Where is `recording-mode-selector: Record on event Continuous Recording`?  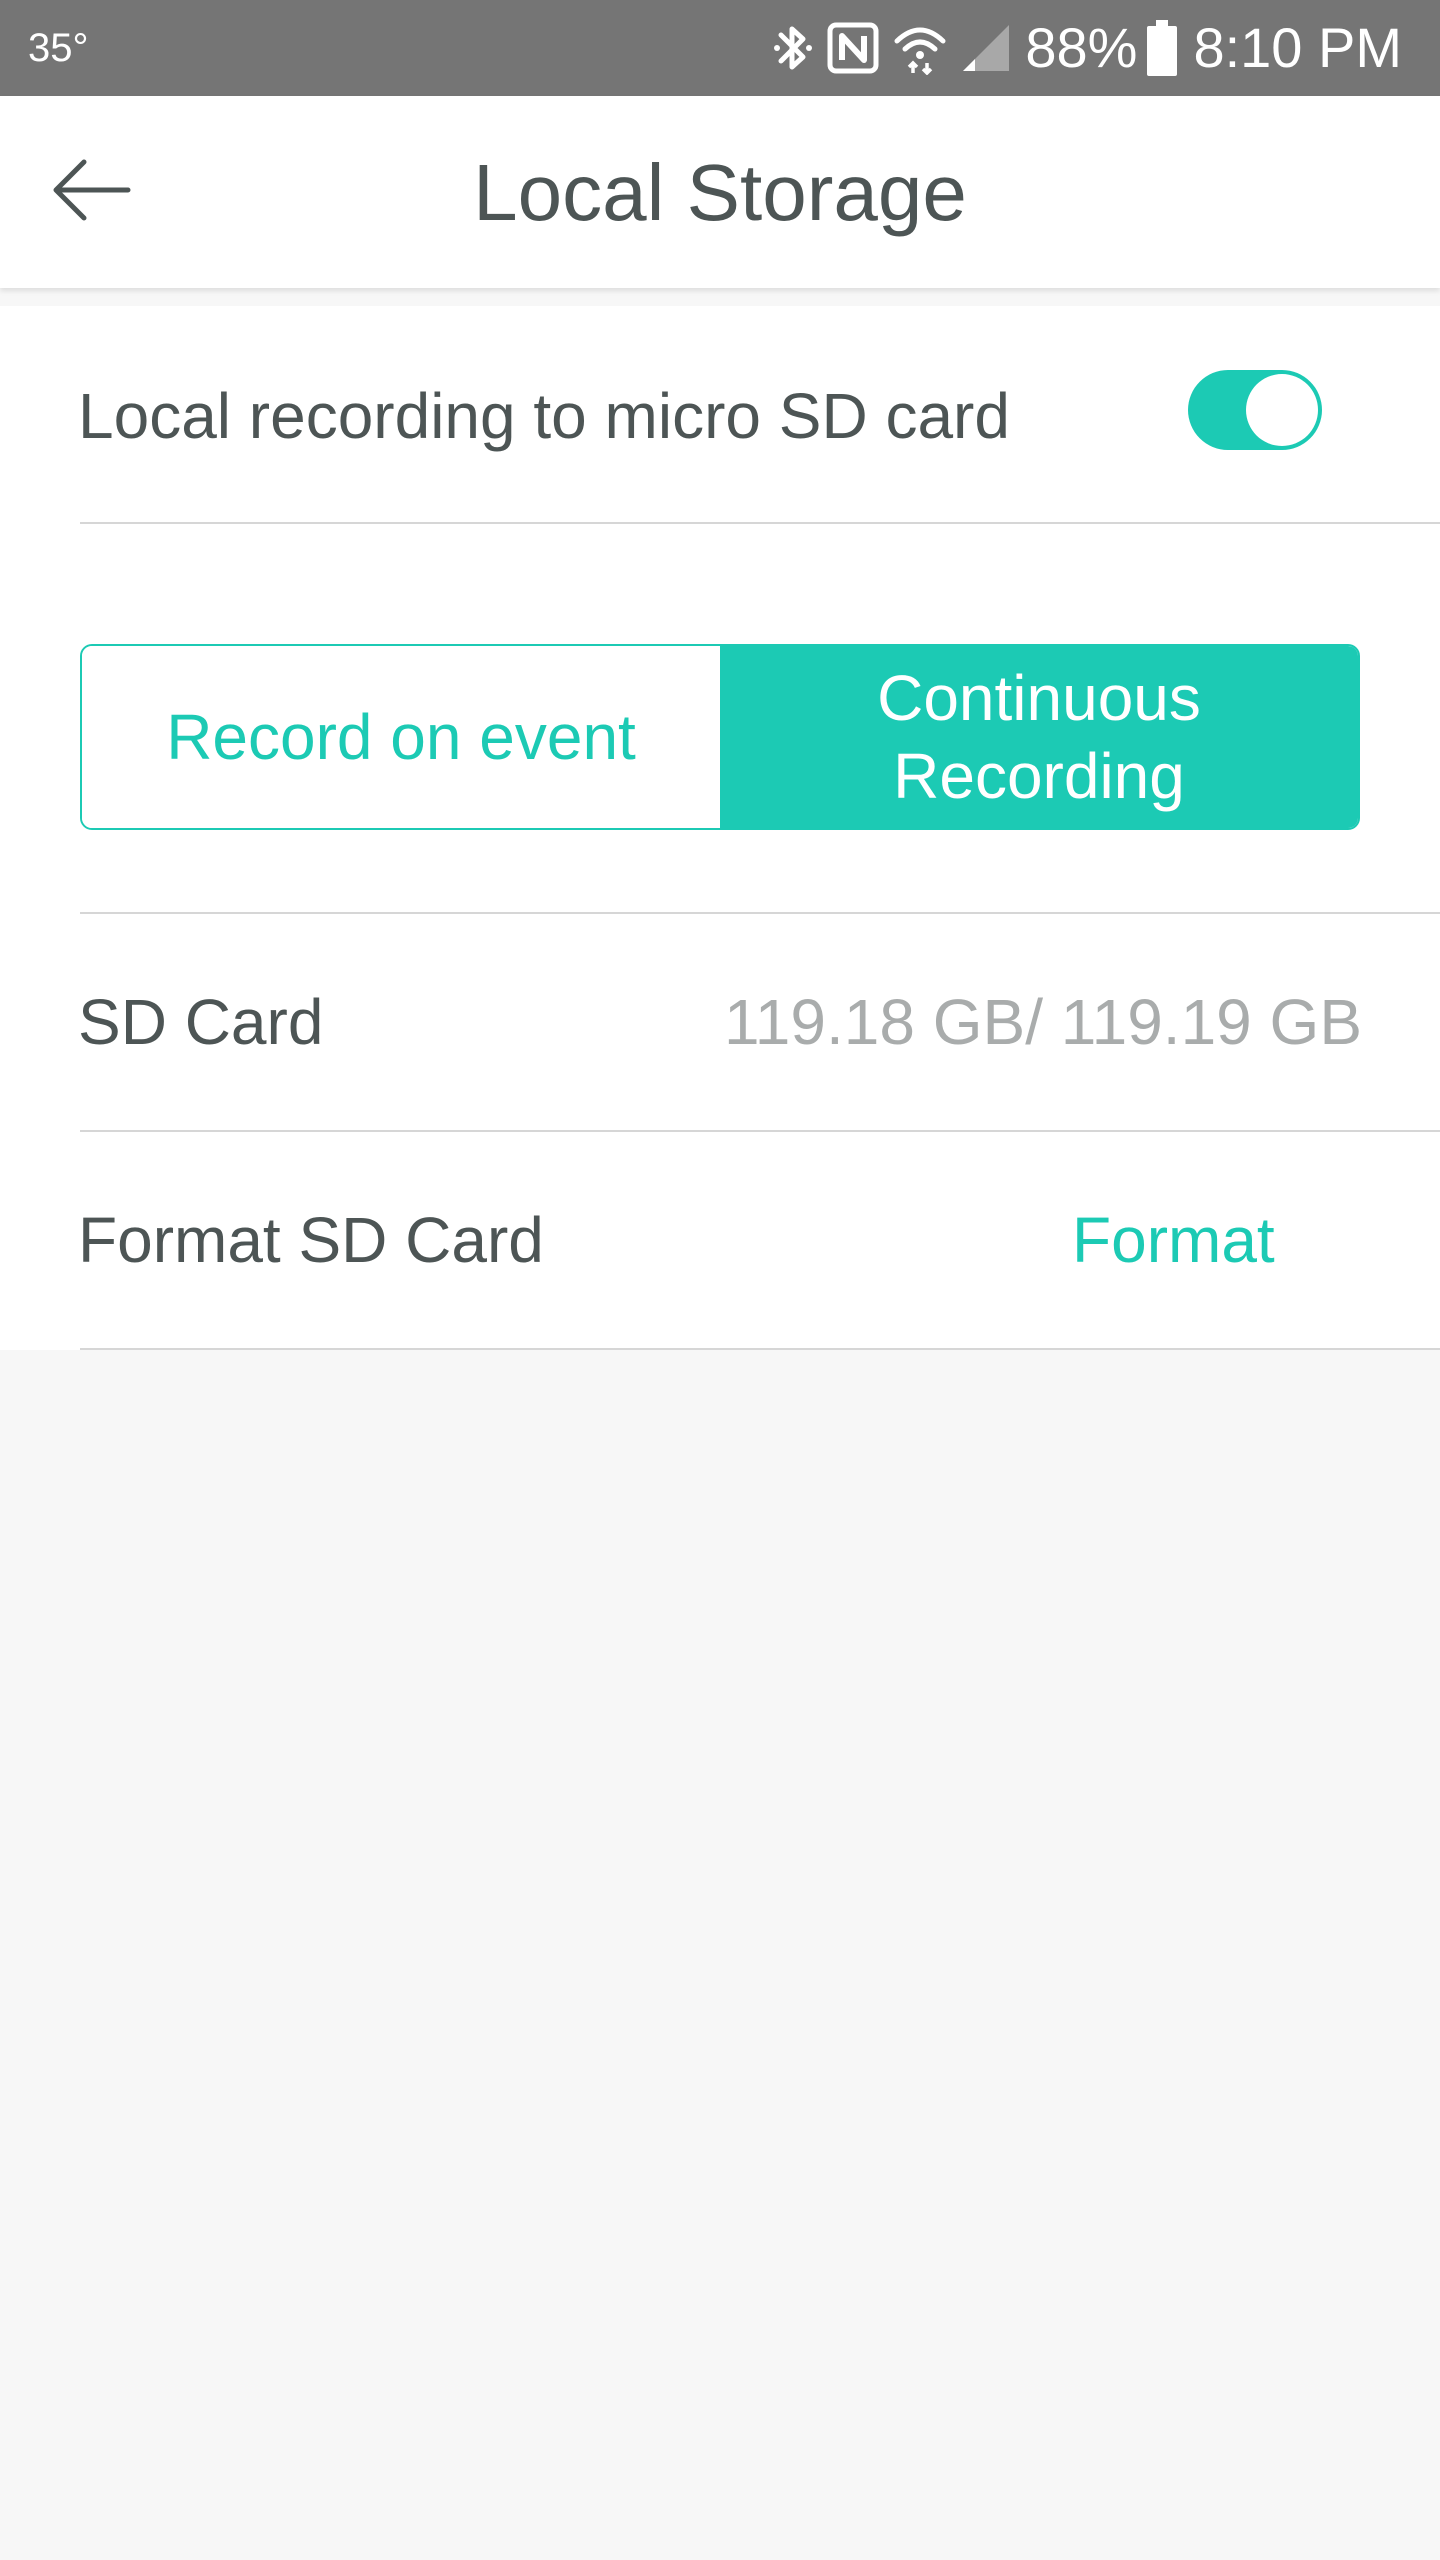 recording-mode-selector: Record on event Continuous Recording is located at coordinates (720, 737).